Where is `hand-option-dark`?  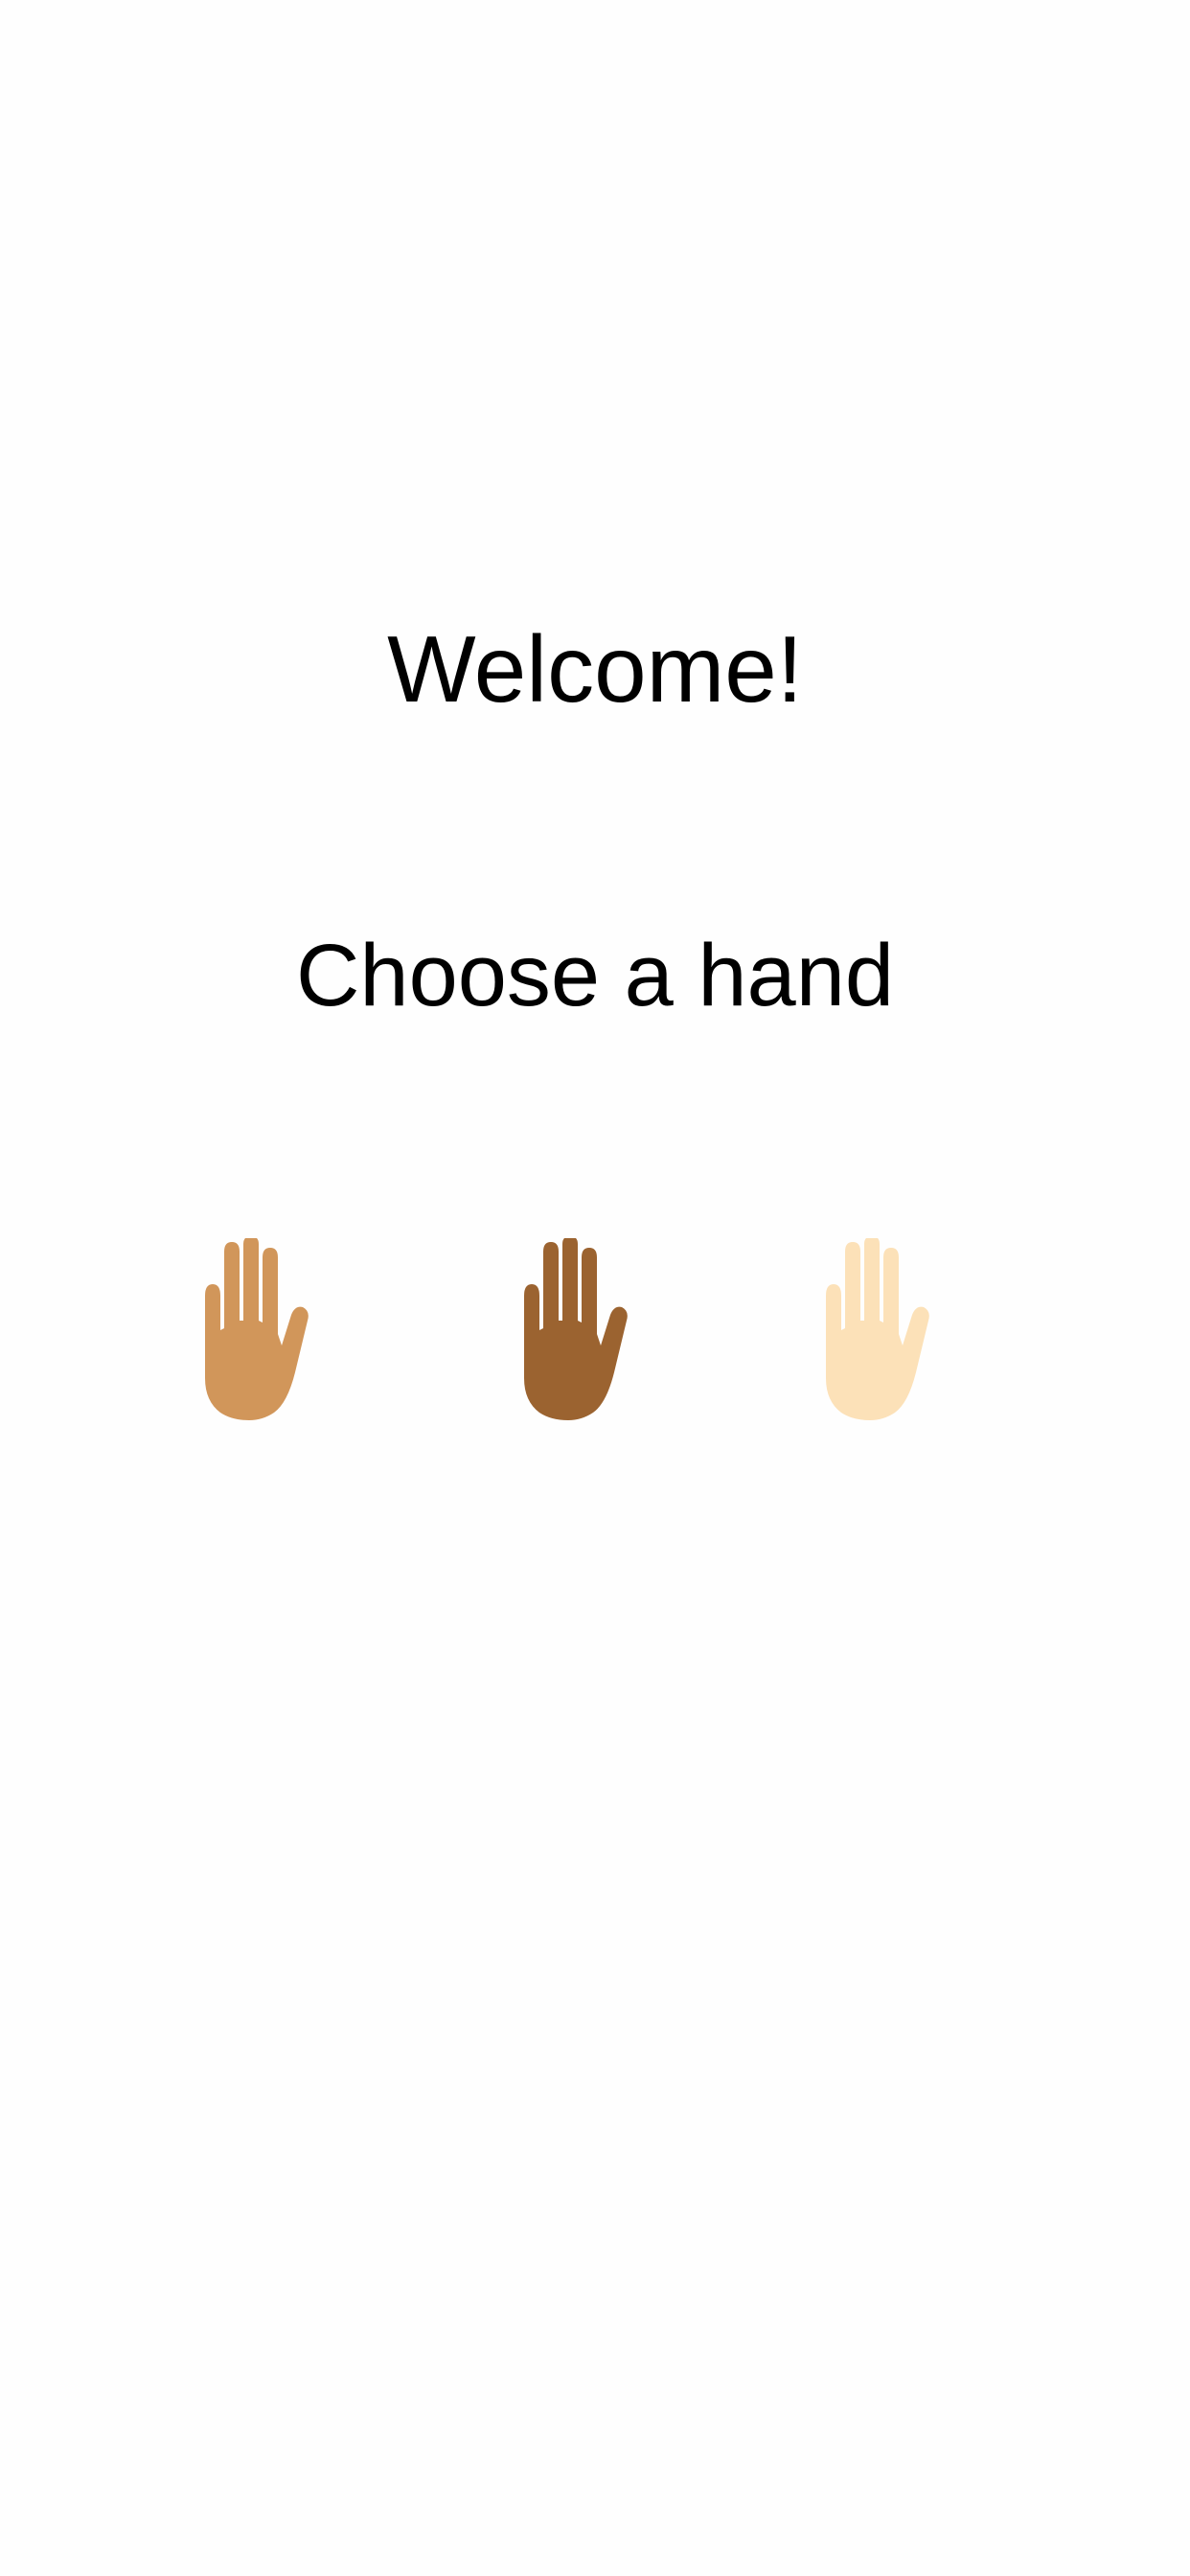
hand-option-dark is located at coordinates (577, 1329).